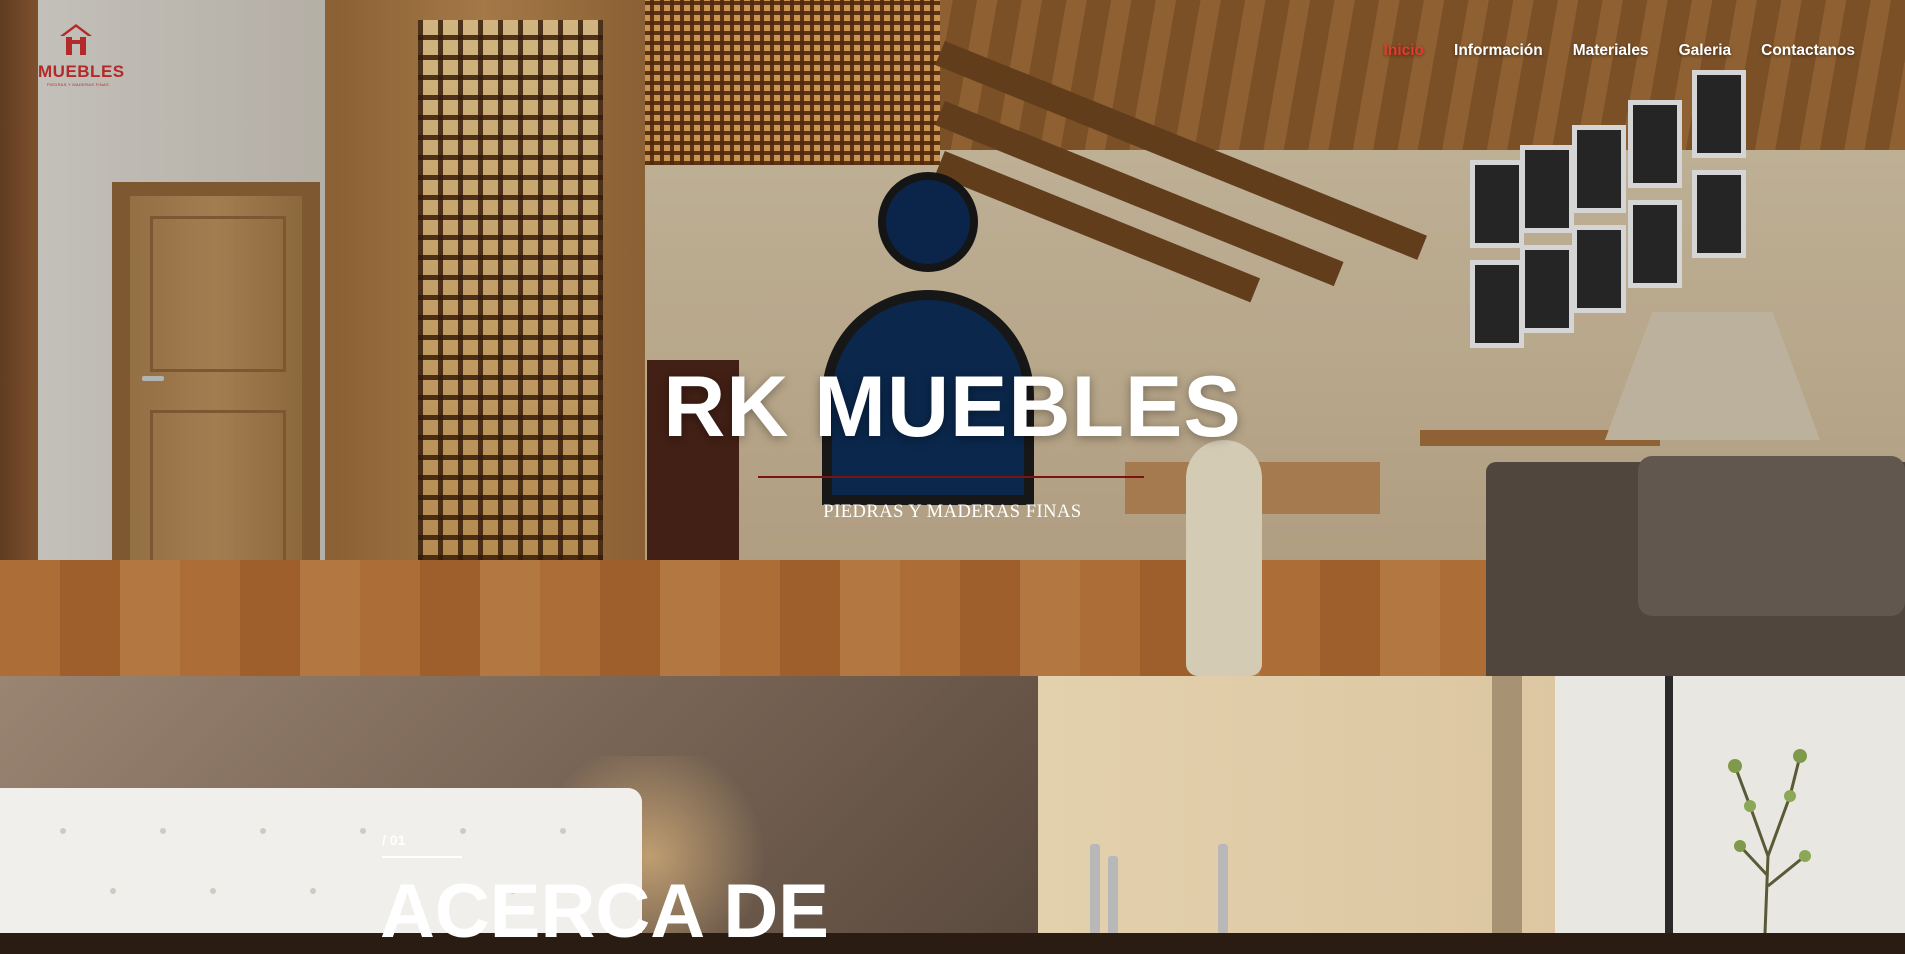  Describe the element at coordinates (394, 840) in the screenshot. I see `section-number: / 01` at that location.